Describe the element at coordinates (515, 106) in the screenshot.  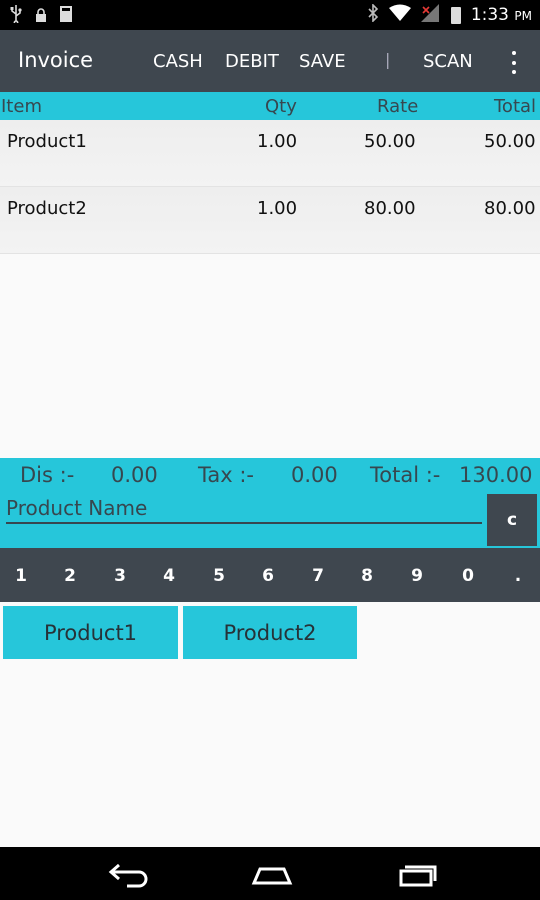
I see `header-total: Total` at that location.